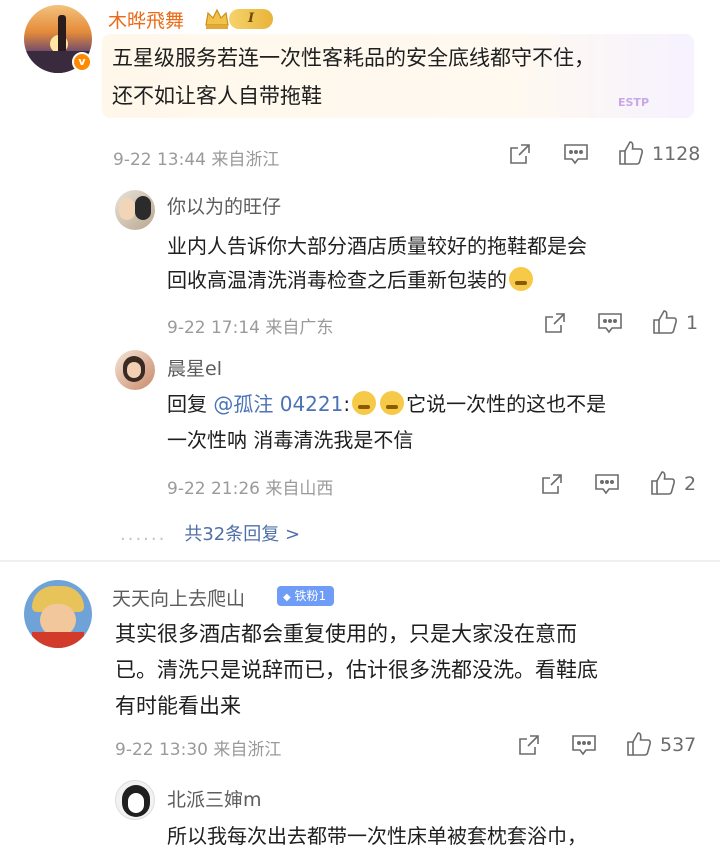 The width and height of the screenshot is (720, 865). What do you see at coordinates (290, 440) in the screenshot?
I see `reply-text-line: 一次性呐 消毒清洗我是不信` at bounding box center [290, 440].